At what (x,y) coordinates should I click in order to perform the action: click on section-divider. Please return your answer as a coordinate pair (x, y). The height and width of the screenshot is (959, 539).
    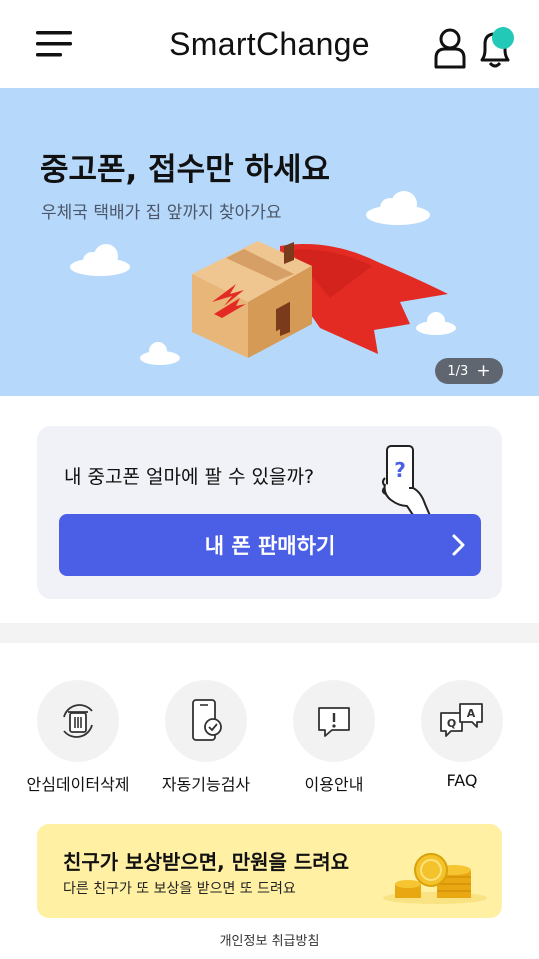
    Looking at the image, I should click on (269, 633).